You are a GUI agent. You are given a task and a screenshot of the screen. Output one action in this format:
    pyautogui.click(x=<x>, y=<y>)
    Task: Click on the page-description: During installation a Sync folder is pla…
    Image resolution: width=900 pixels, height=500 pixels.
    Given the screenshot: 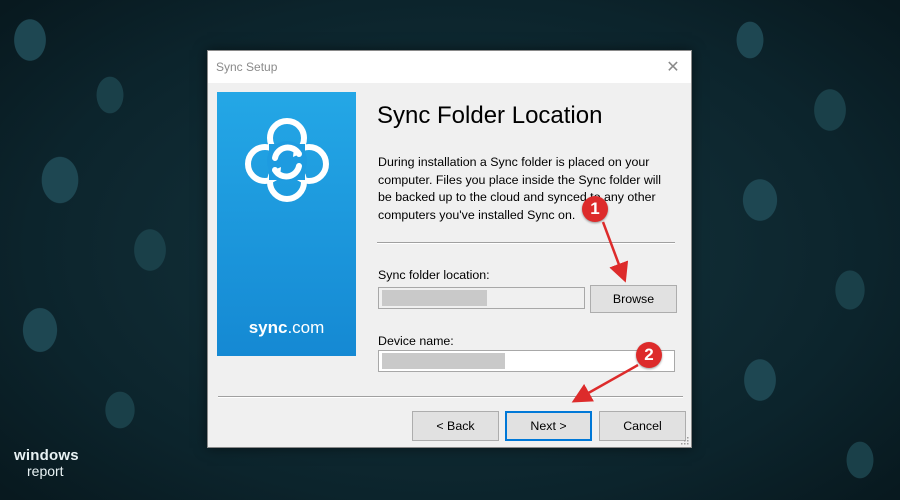 What is the action you would take?
    pyautogui.click(x=520, y=188)
    